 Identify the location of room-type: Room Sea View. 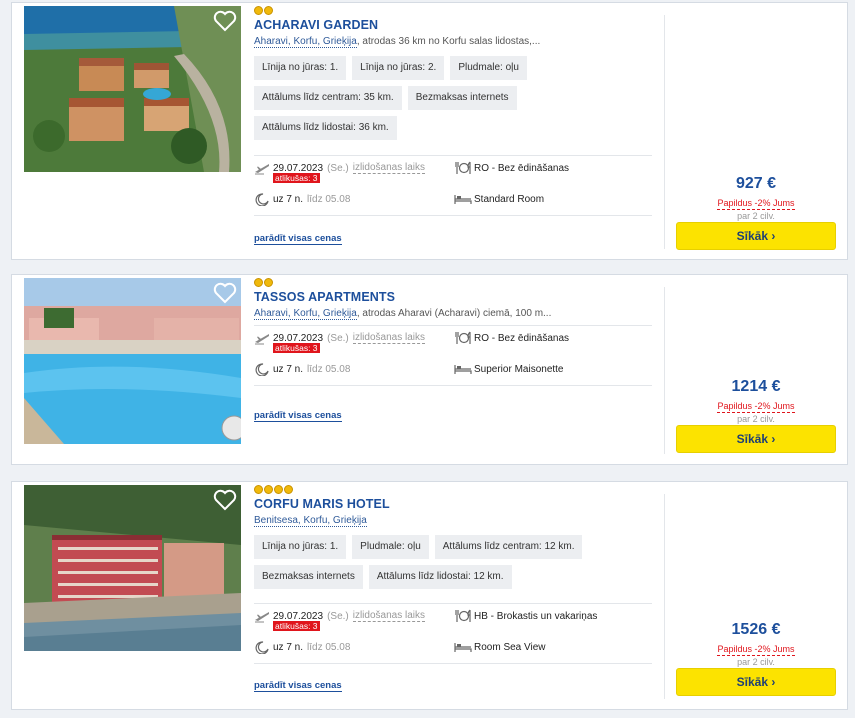
(500, 647).